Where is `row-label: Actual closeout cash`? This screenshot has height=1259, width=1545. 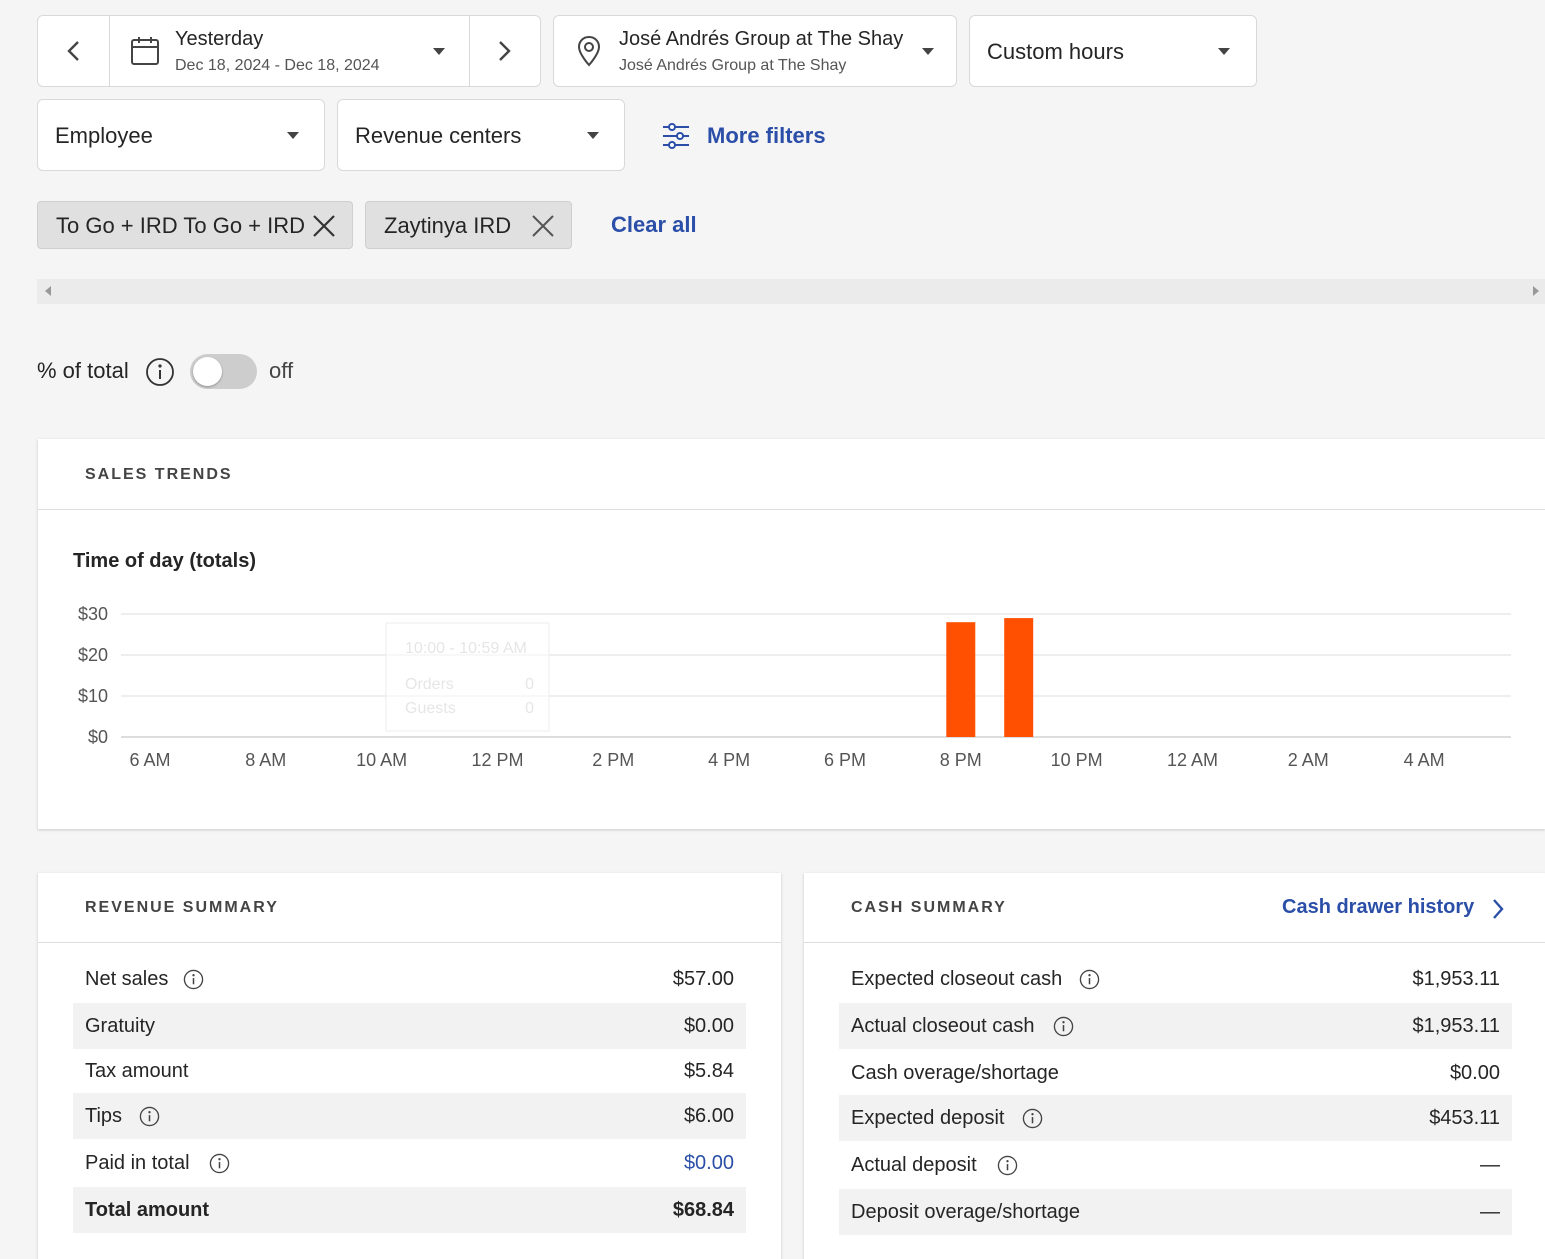
row-label: Actual closeout cash is located at coordinates (943, 1026).